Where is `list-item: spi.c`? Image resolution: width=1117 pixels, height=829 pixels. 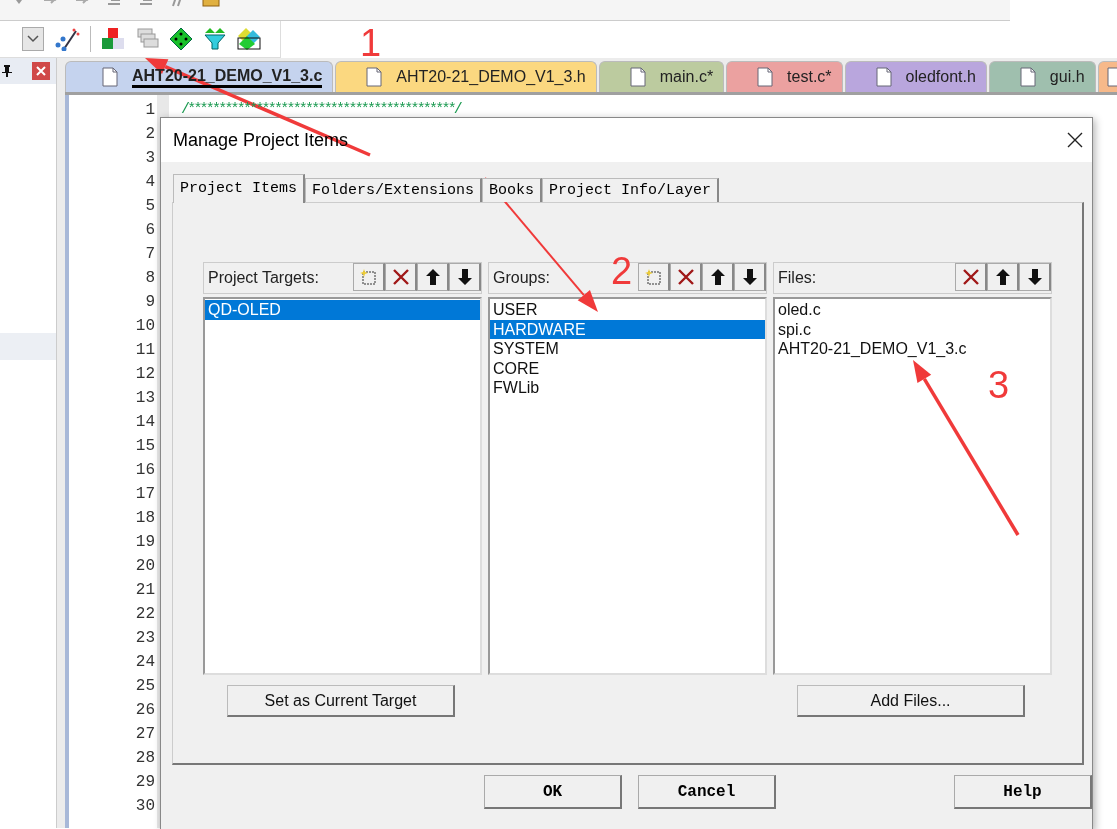 list-item: spi.c is located at coordinates (912, 329).